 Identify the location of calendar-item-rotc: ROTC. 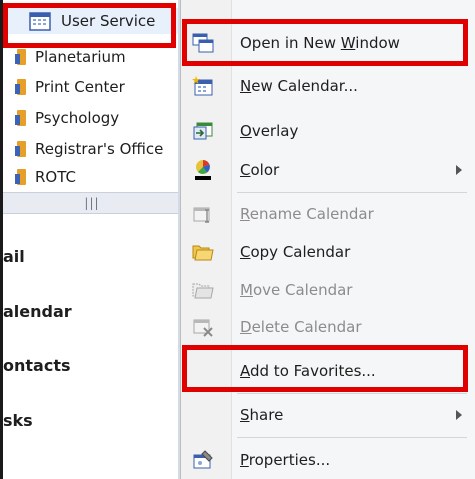
(39, 177).